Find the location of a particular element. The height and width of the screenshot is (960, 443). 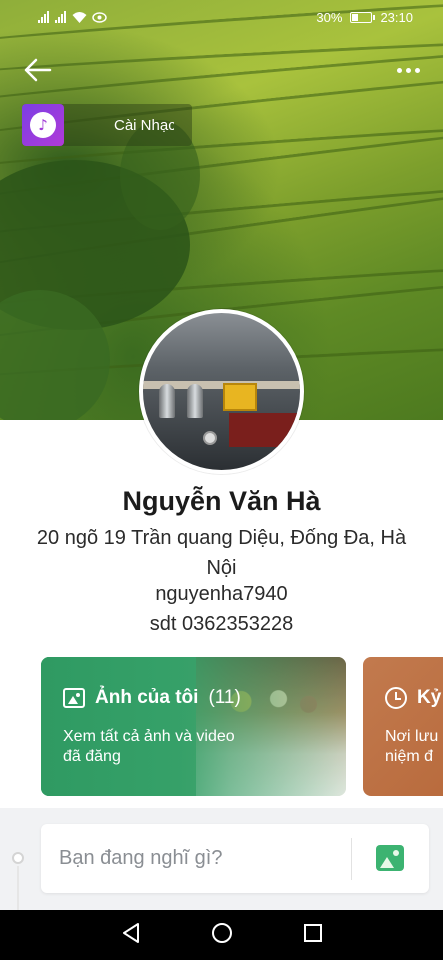

memories-label: Kỷ is located at coordinates (429, 697).